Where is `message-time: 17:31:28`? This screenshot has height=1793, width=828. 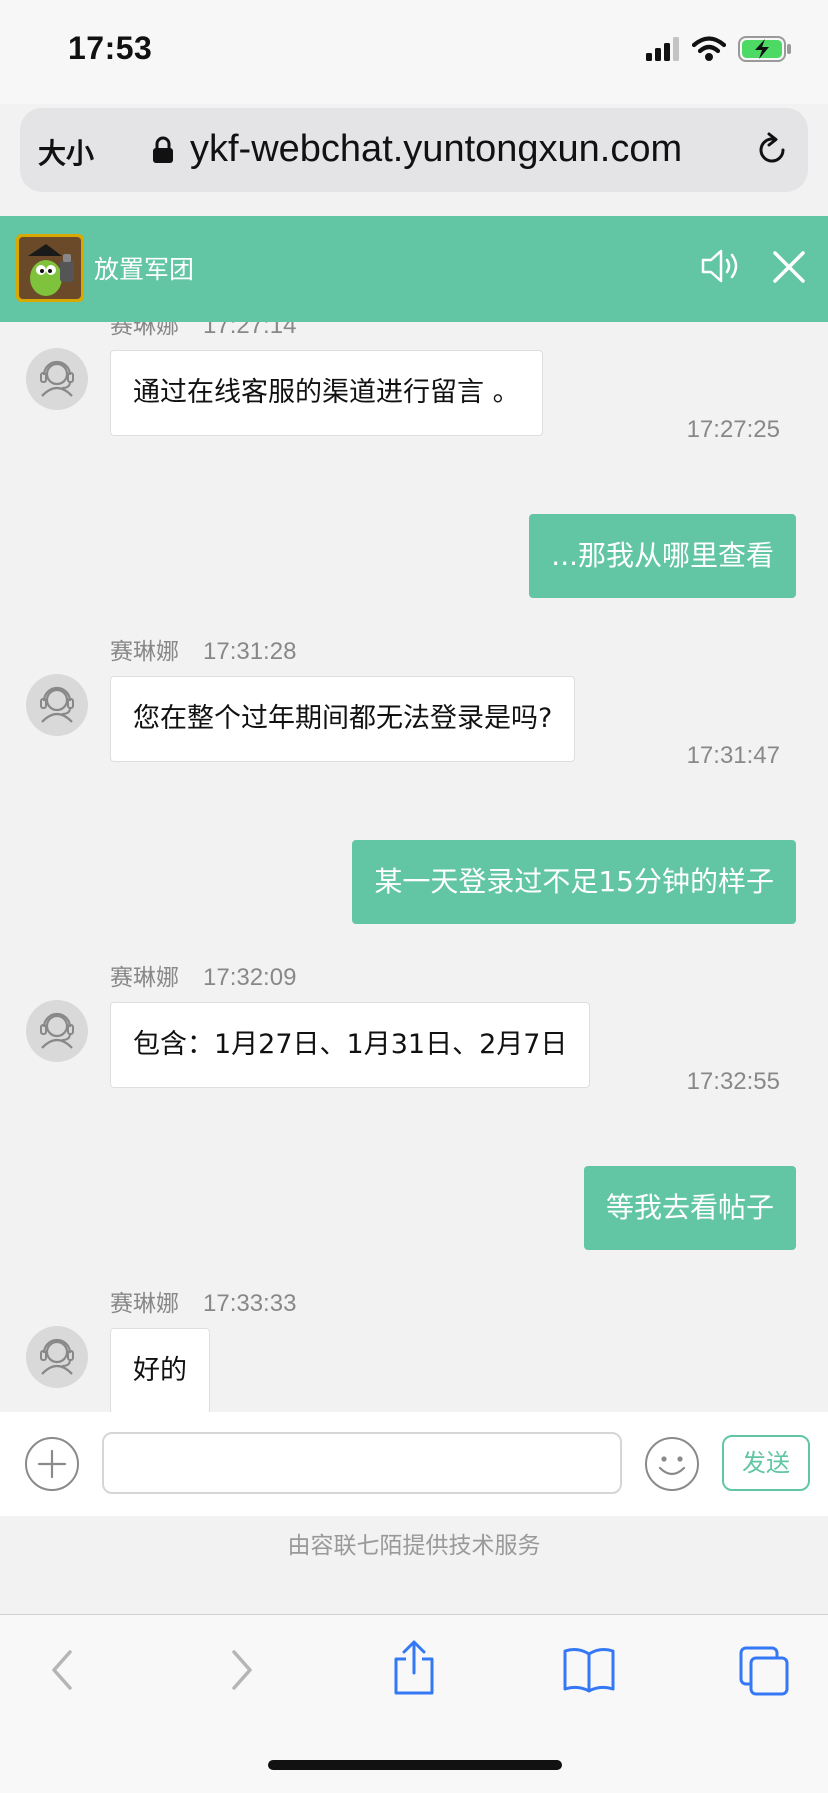 message-time: 17:31:28 is located at coordinates (250, 651).